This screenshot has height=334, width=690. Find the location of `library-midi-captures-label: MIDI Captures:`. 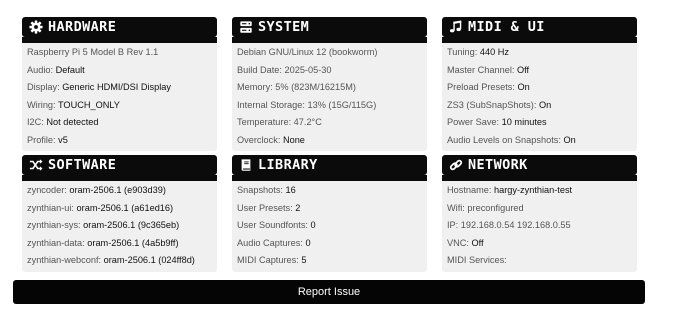

library-midi-captures-label: MIDI Captures: is located at coordinates (269, 260).